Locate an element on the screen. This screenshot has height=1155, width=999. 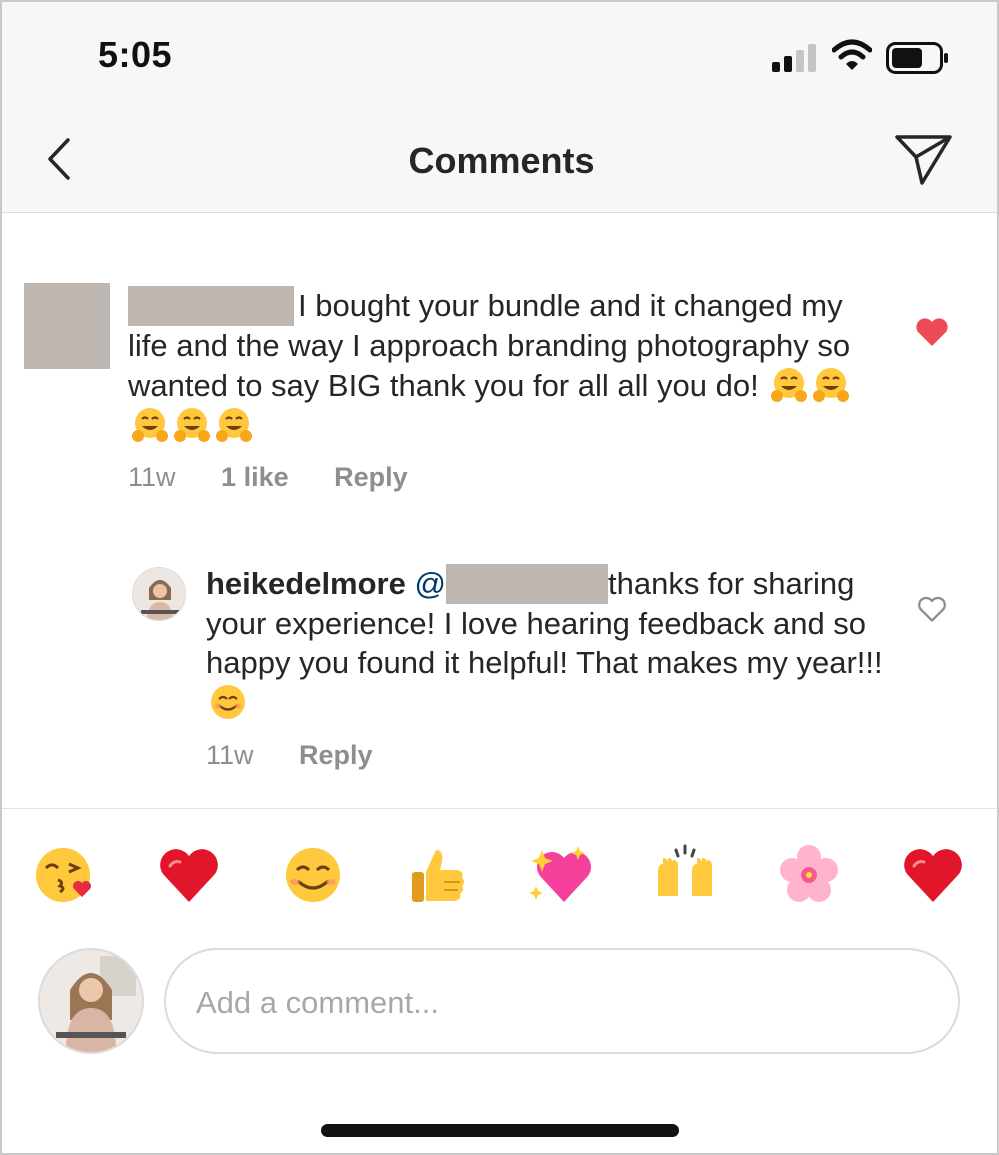
cherry-blossom-icon is located at coordinates (809, 875).